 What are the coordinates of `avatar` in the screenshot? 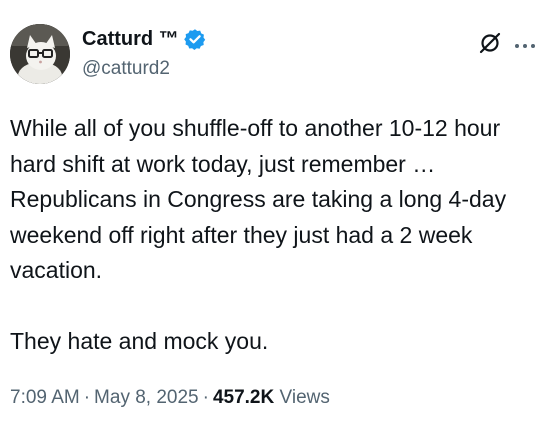 It's located at (40, 54).